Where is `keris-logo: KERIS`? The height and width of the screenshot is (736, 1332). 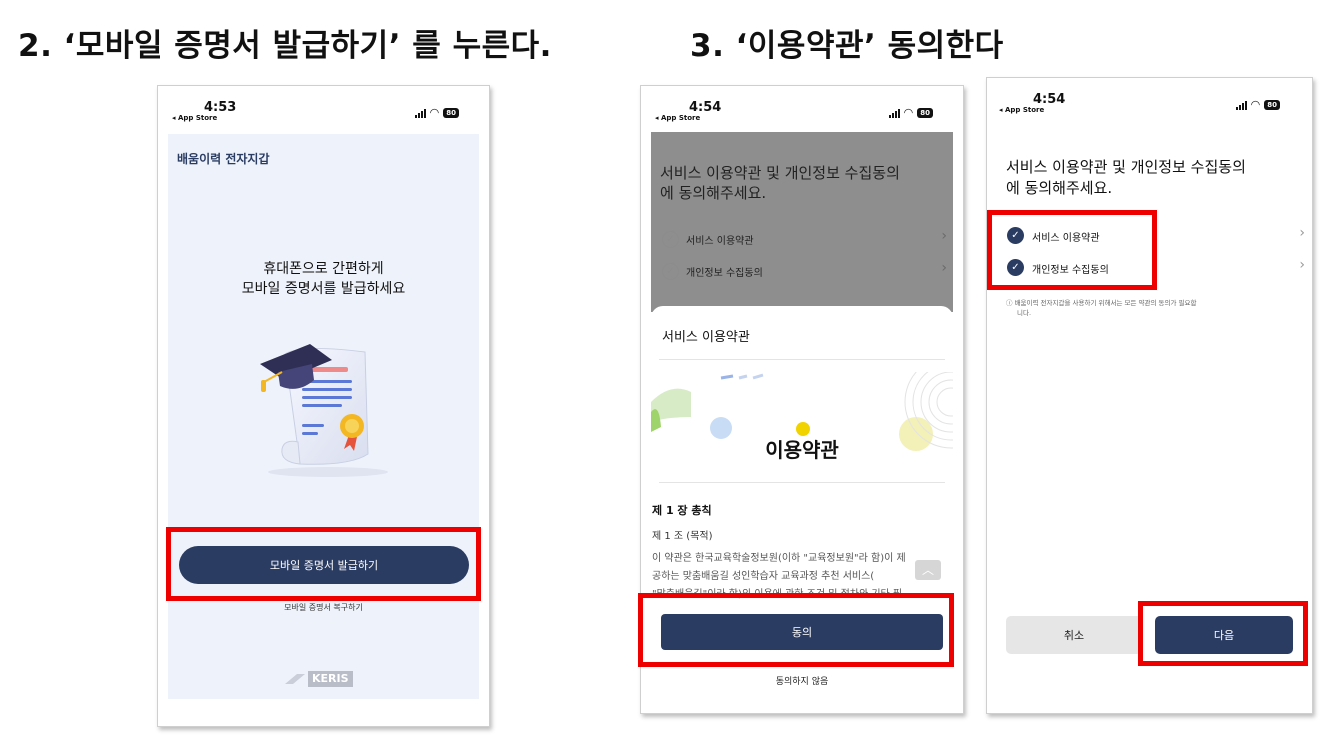 keris-logo: KERIS is located at coordinates (324, 679).